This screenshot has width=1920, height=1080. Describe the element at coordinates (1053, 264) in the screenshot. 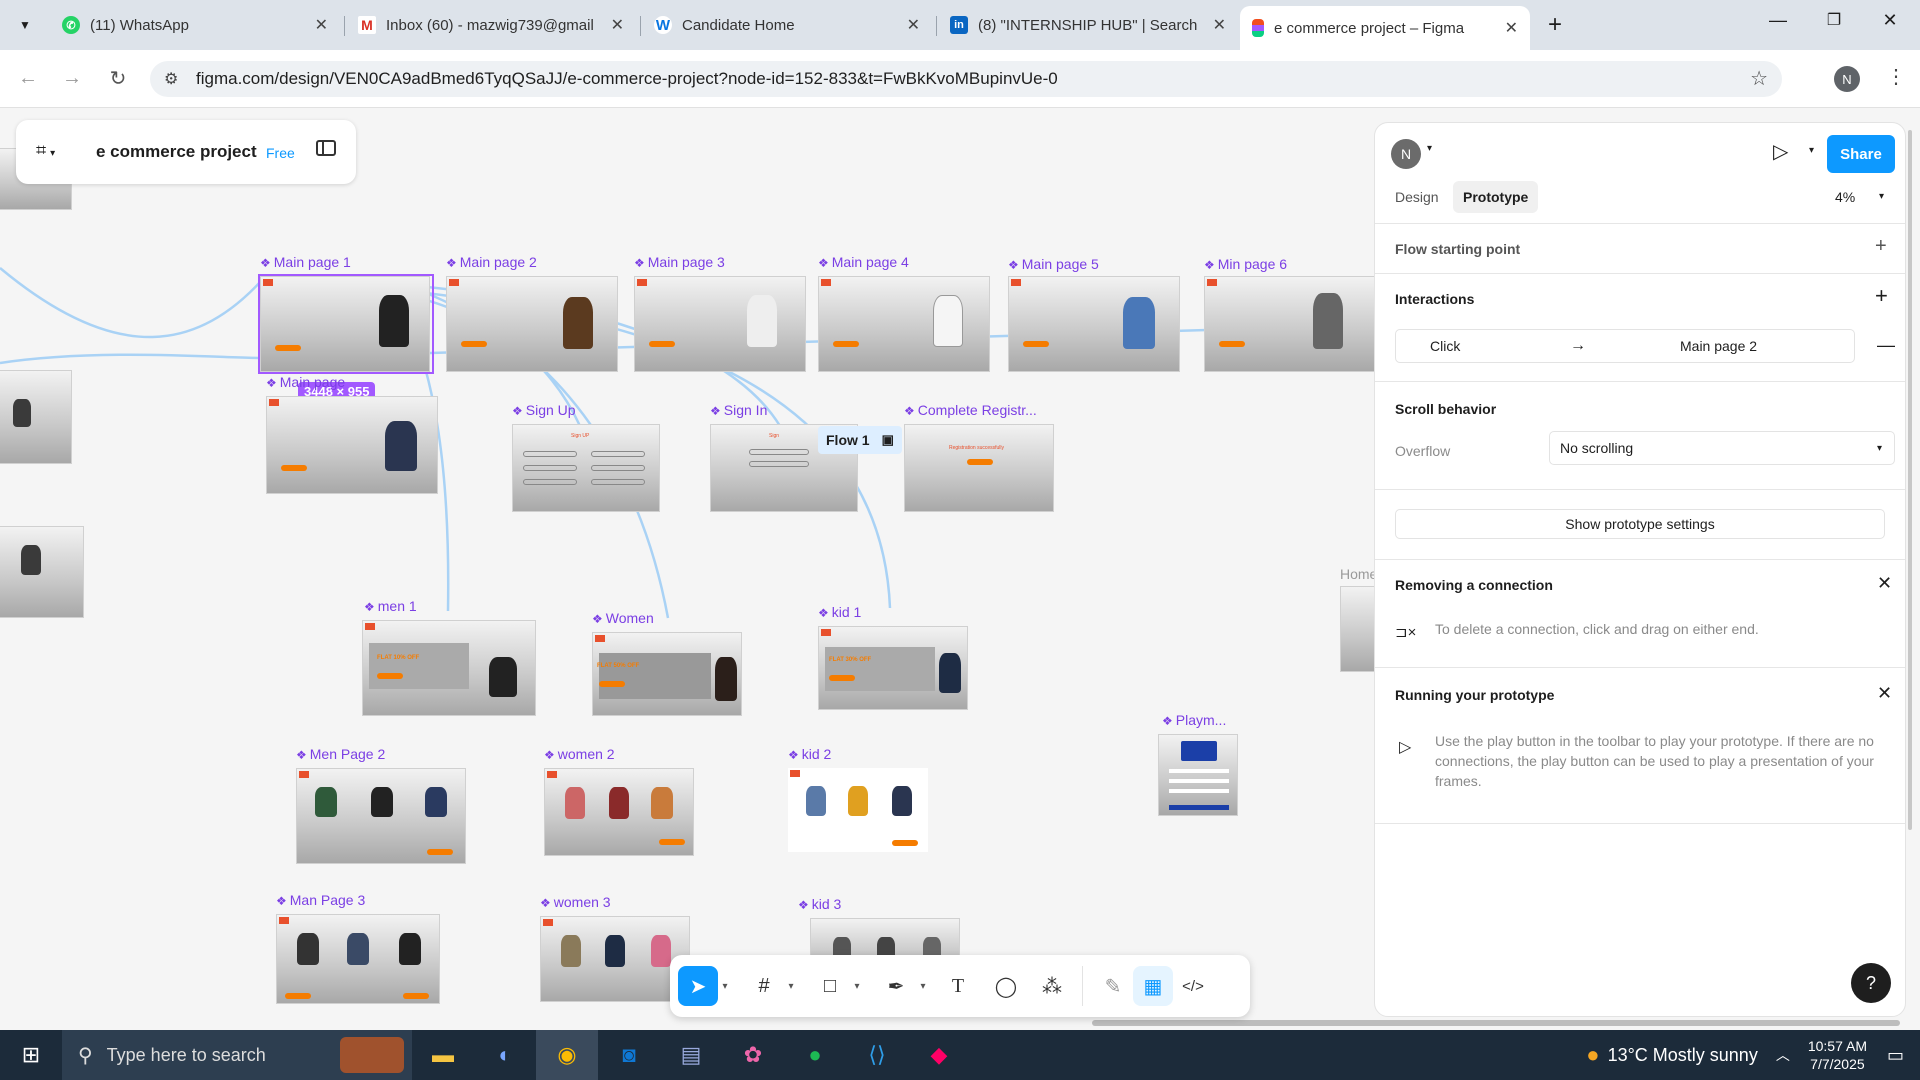

I see `frame-label-main-page-5: ❖ Main page 5` at that location.